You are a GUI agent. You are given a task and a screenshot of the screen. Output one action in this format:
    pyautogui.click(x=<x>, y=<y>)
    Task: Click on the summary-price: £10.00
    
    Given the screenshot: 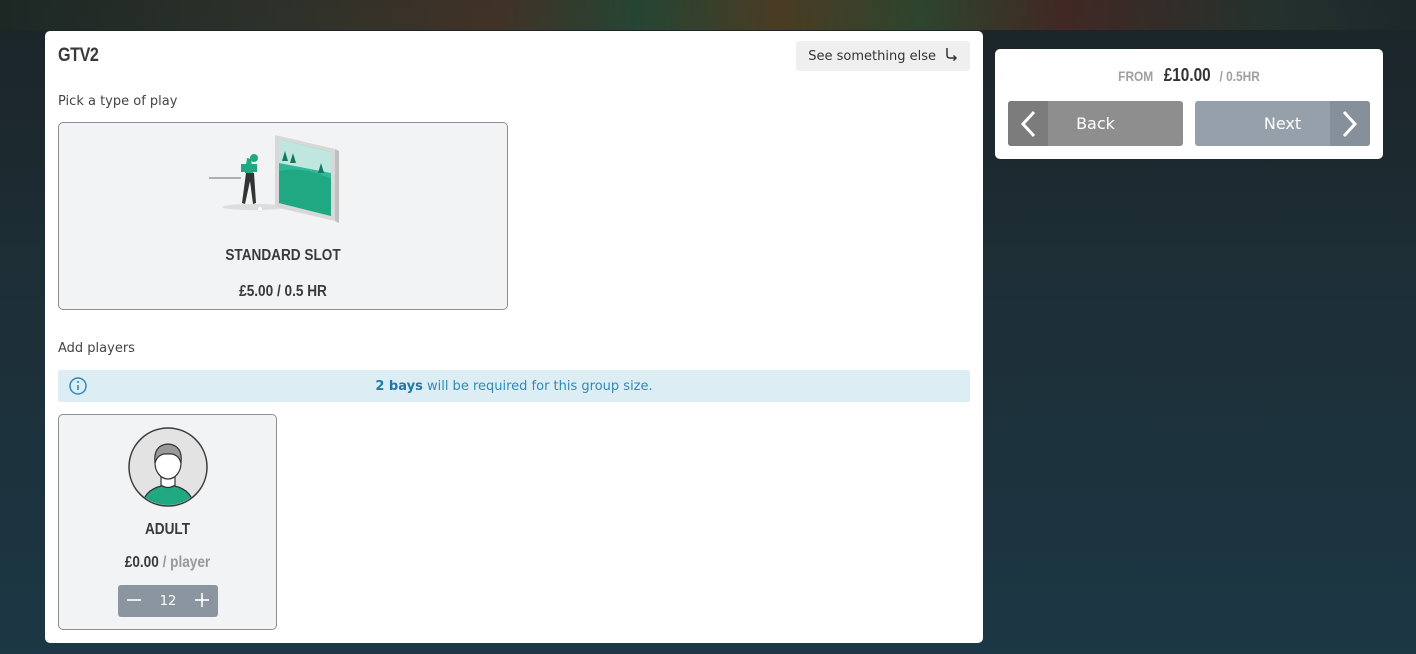 What is the action you would take?
    pyautogui.click(x=1187, y=75)
    